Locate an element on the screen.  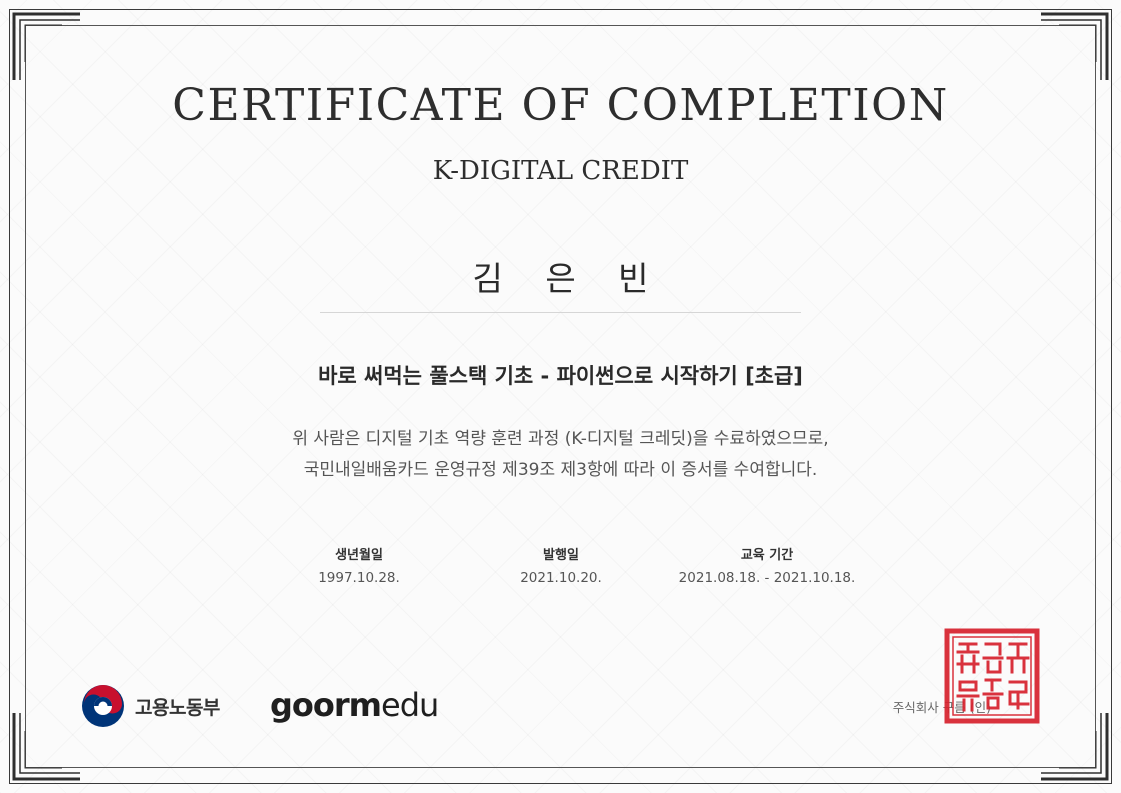
ministry-name: 고용노동부 is located at coordinates (177, 707).